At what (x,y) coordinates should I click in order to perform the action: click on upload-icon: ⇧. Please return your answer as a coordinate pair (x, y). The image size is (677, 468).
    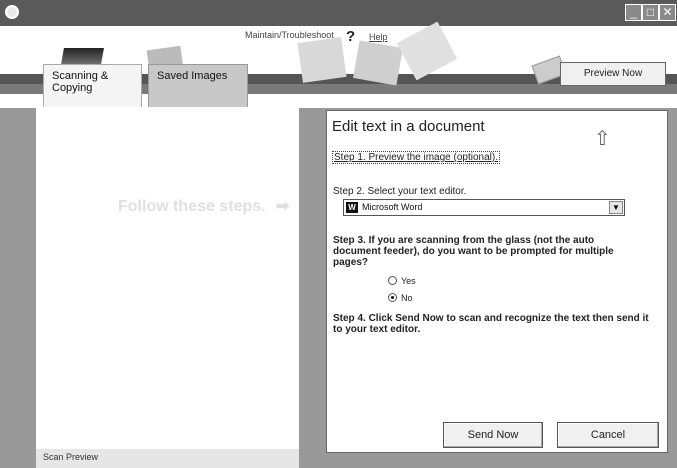
    Looking at the image, I should click on (602, 139).